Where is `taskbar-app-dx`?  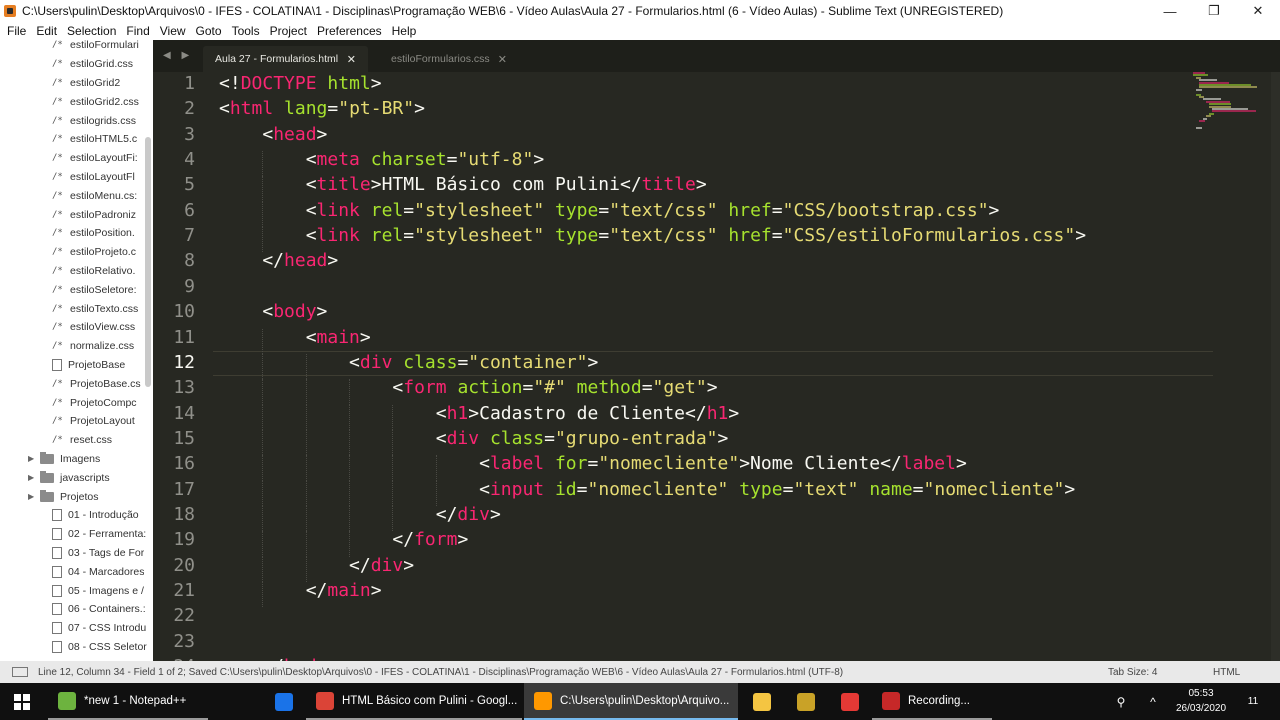 taskbar-app-dx is located at coordinates (850, 701).